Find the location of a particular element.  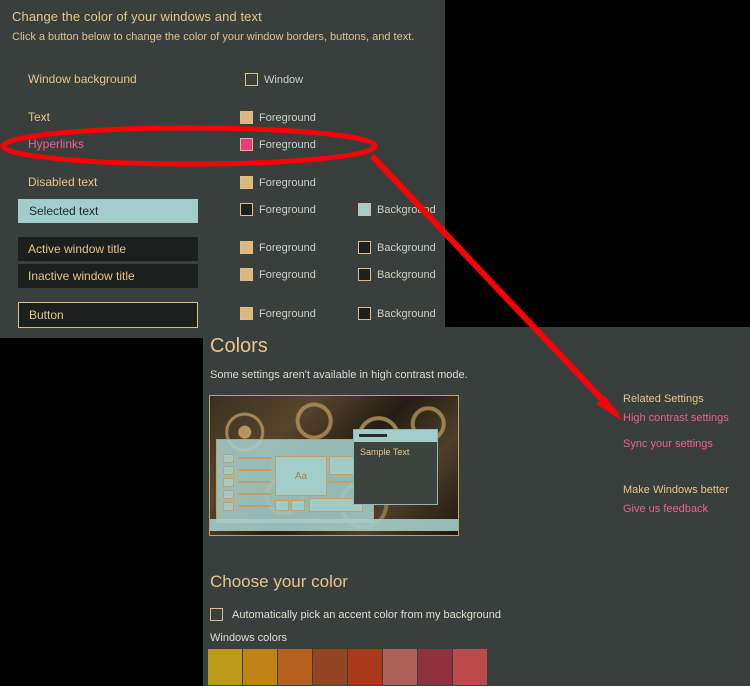

link-sync-your-settings: Sync your settings is located at coordinates (686, 444).